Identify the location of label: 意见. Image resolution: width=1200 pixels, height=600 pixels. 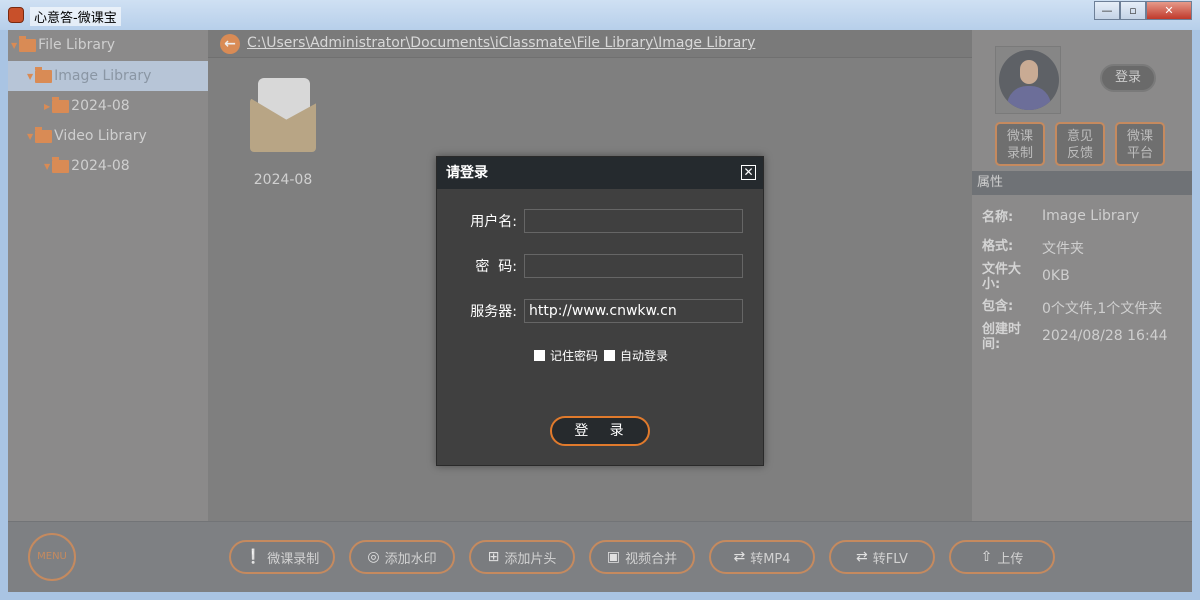
(1079, 136).